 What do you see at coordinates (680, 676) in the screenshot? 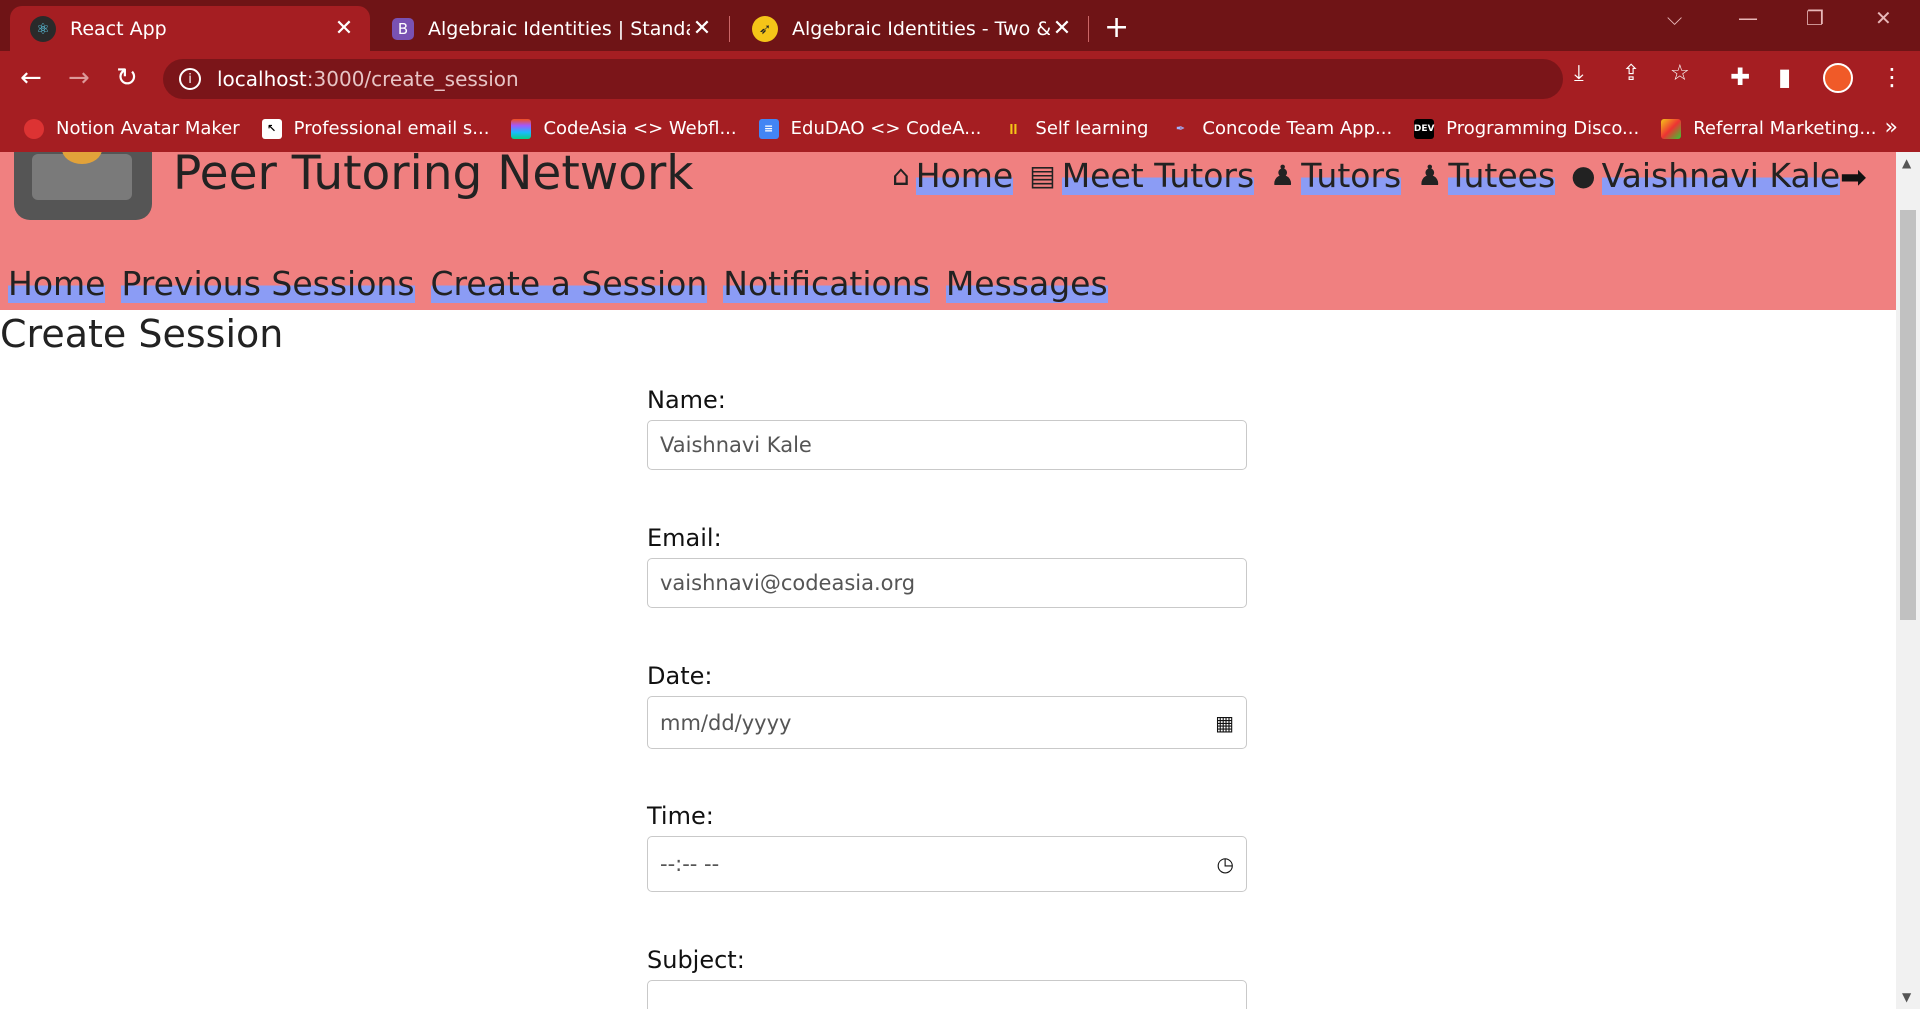
I see `date-label: Date:` at bounding box center [680, 676].